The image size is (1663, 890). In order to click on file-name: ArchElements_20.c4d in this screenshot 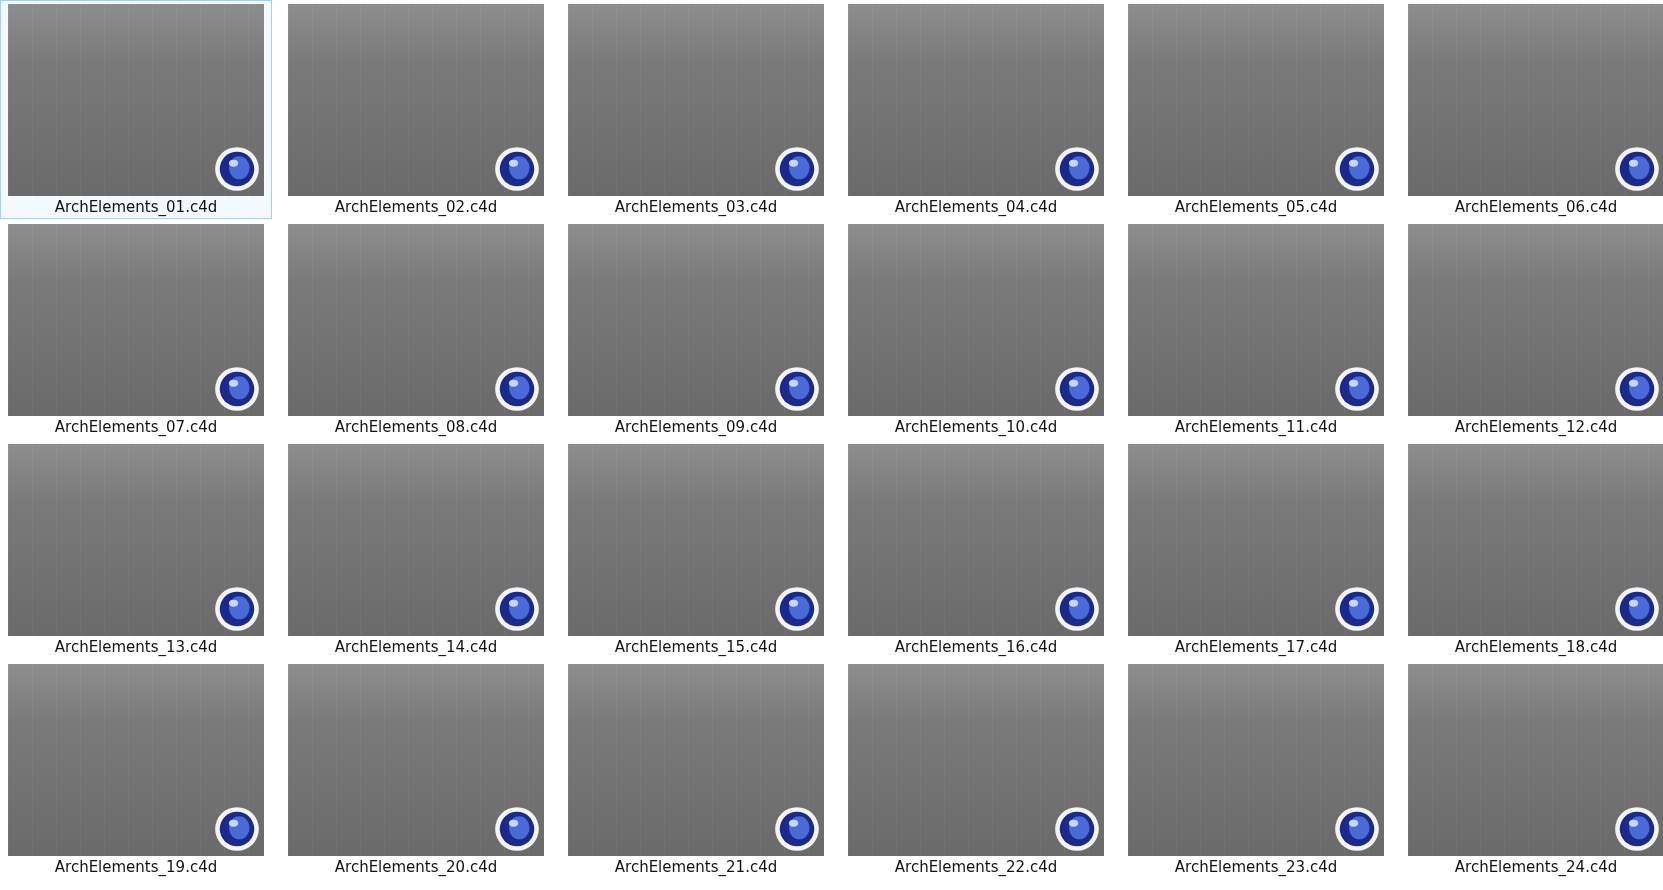, I will do `click(416, 867)`.